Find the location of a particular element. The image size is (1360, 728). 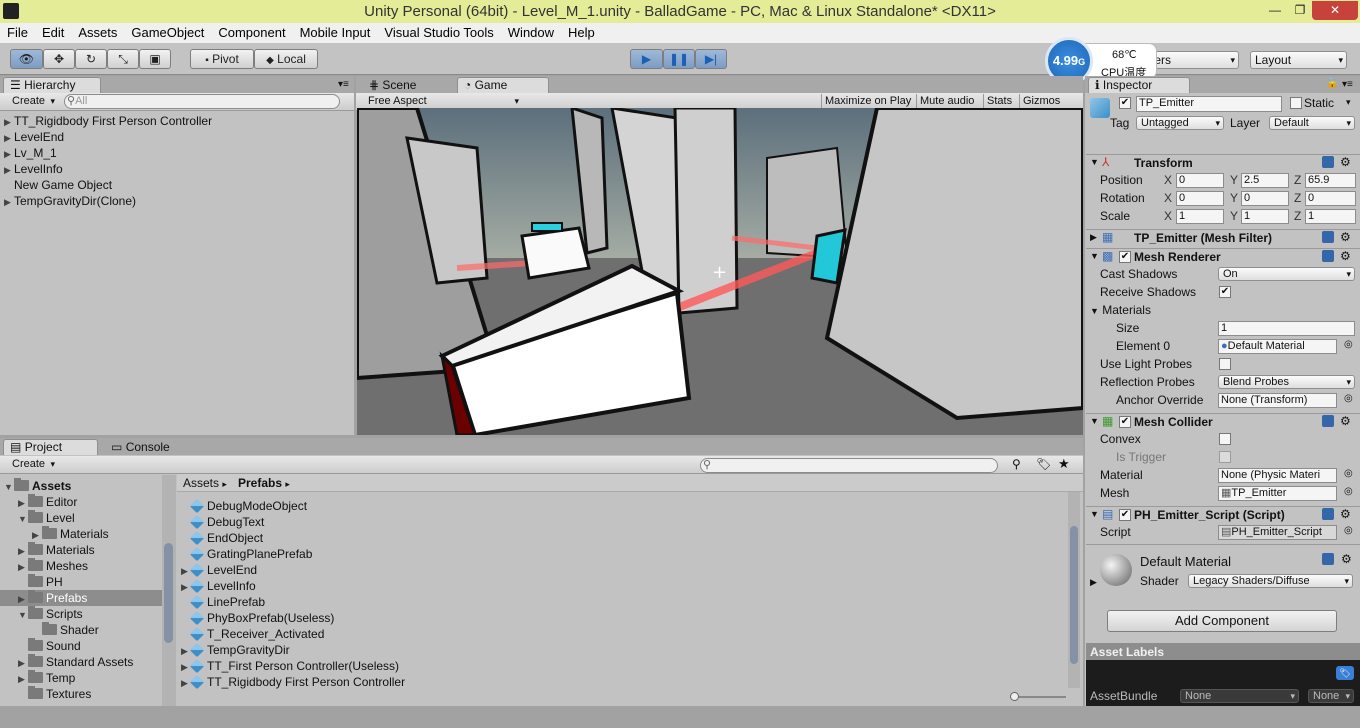

asset-item: ▶ LevelEnd is located at coordinates (621, 570).